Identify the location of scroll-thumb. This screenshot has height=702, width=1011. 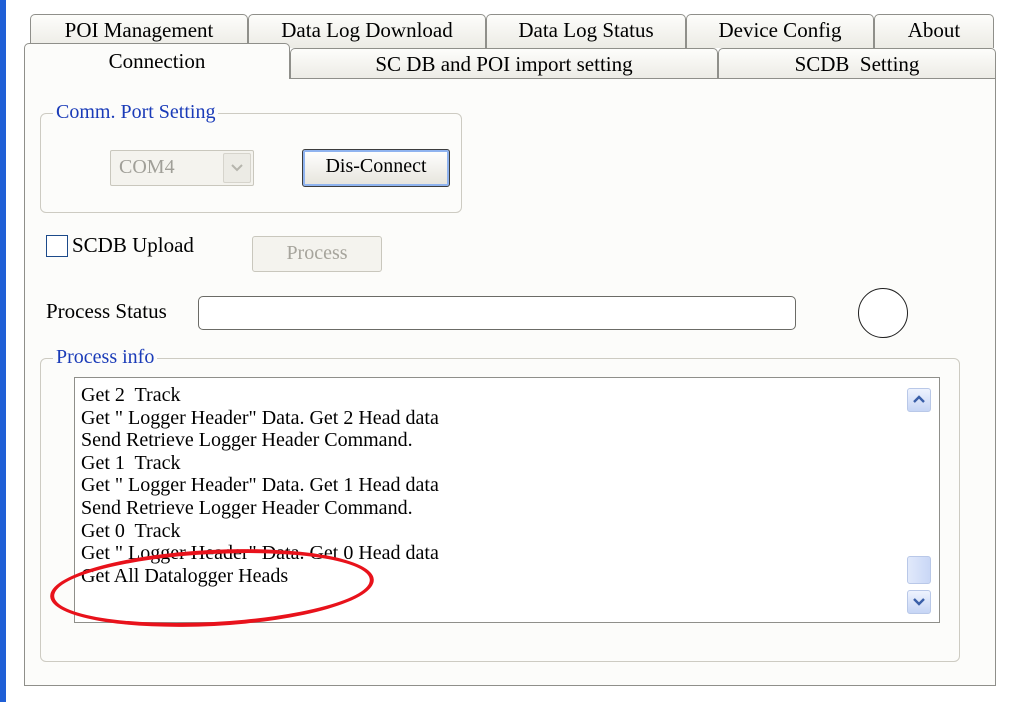
(919, 570).